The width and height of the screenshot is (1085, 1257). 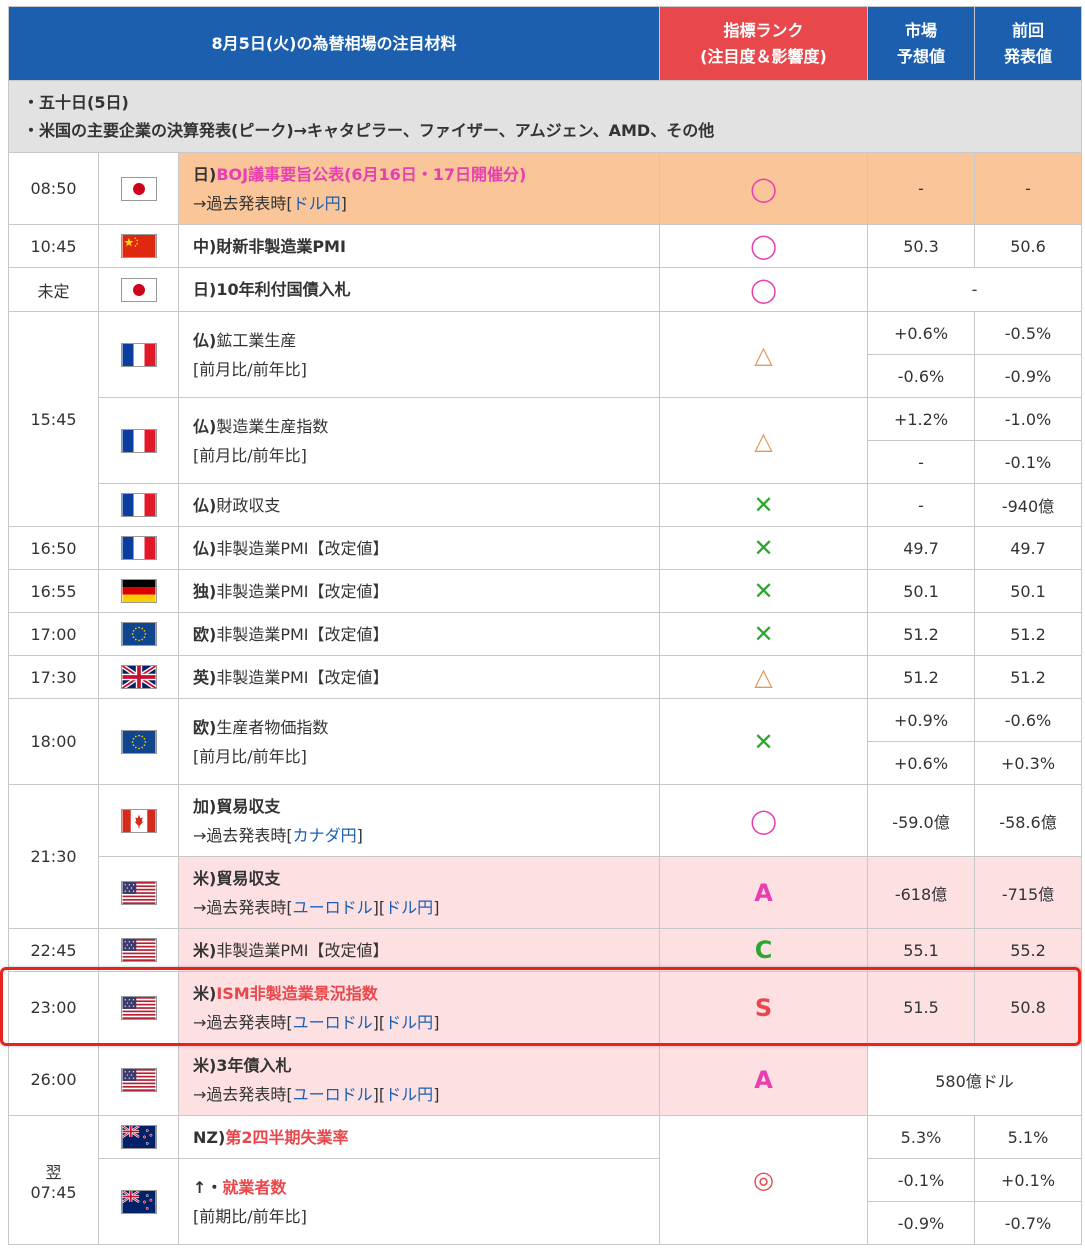 I want to click on event-cell: 米)非製造業PMI【改定値】, so click(x=419, y=950).